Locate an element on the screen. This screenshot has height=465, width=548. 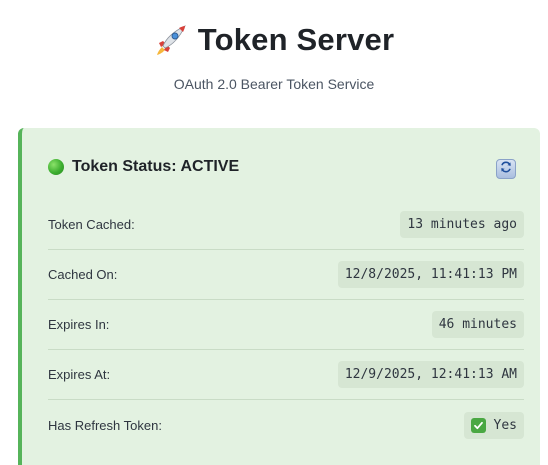
has-refresh-token-text: Yes is located at coordinates (505, 425).